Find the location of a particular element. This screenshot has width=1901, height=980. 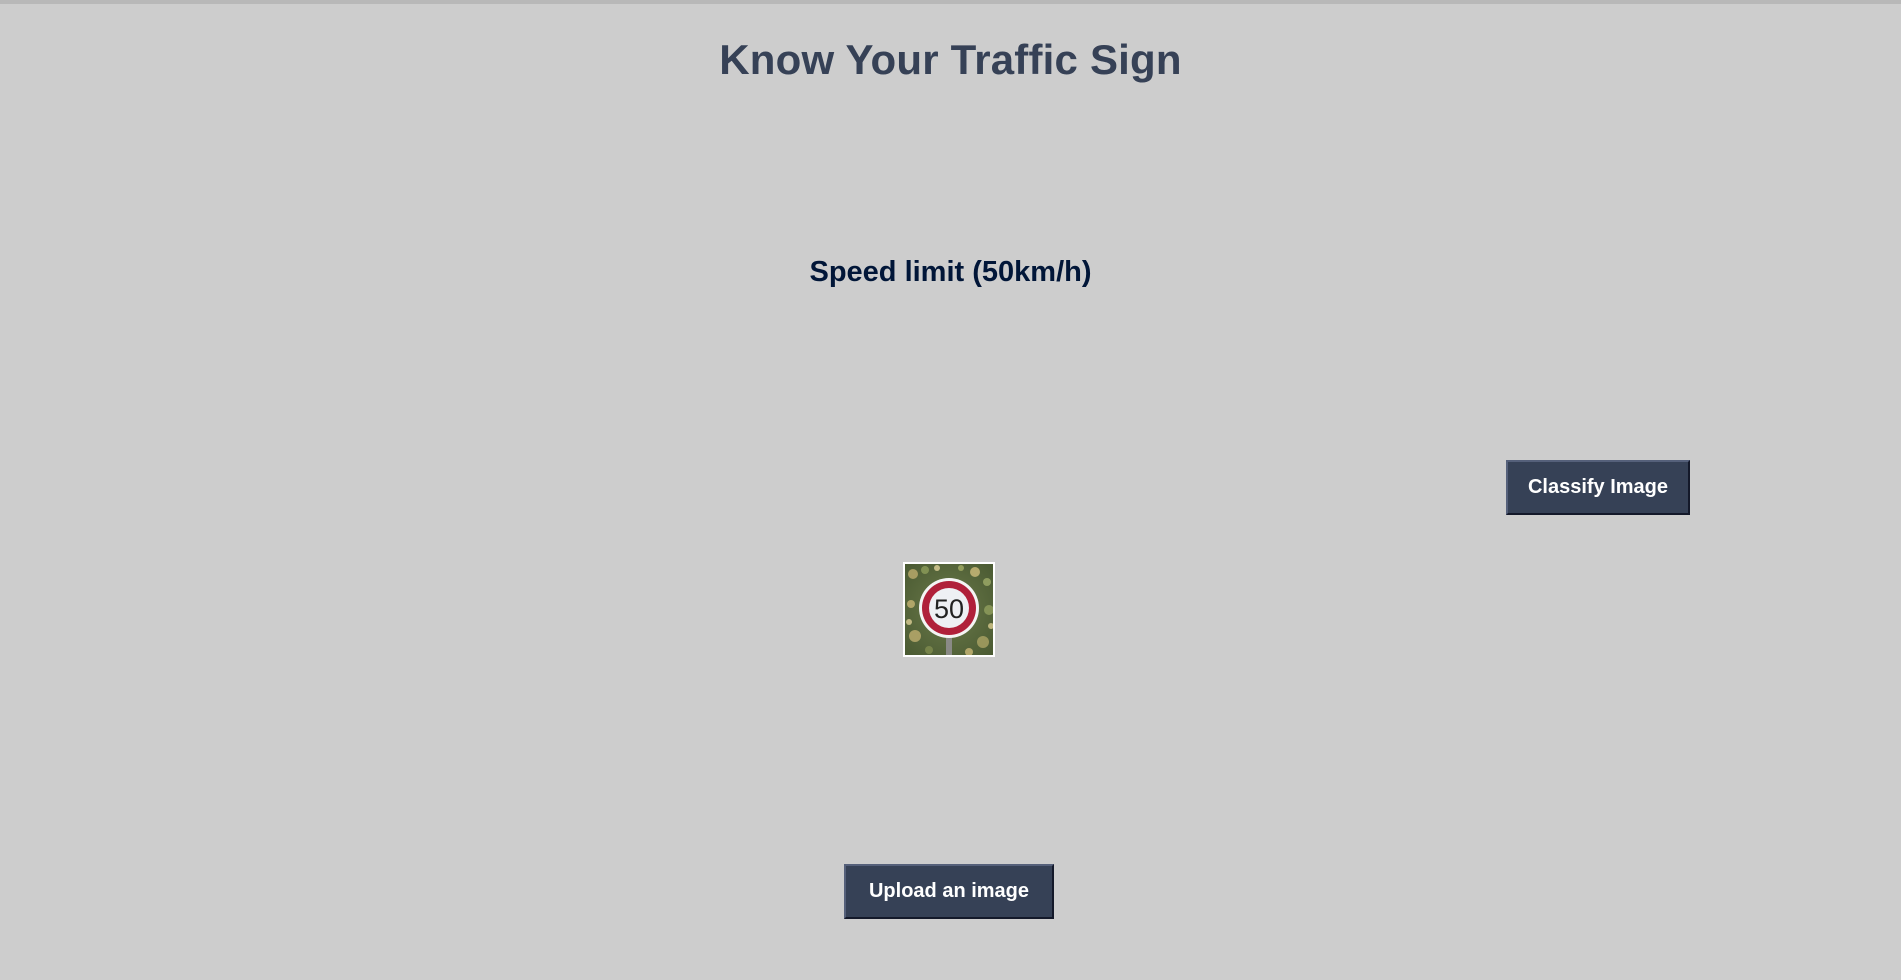

classification-result-label: Speed limit (50km/h) is located at coordinates (950, 272).